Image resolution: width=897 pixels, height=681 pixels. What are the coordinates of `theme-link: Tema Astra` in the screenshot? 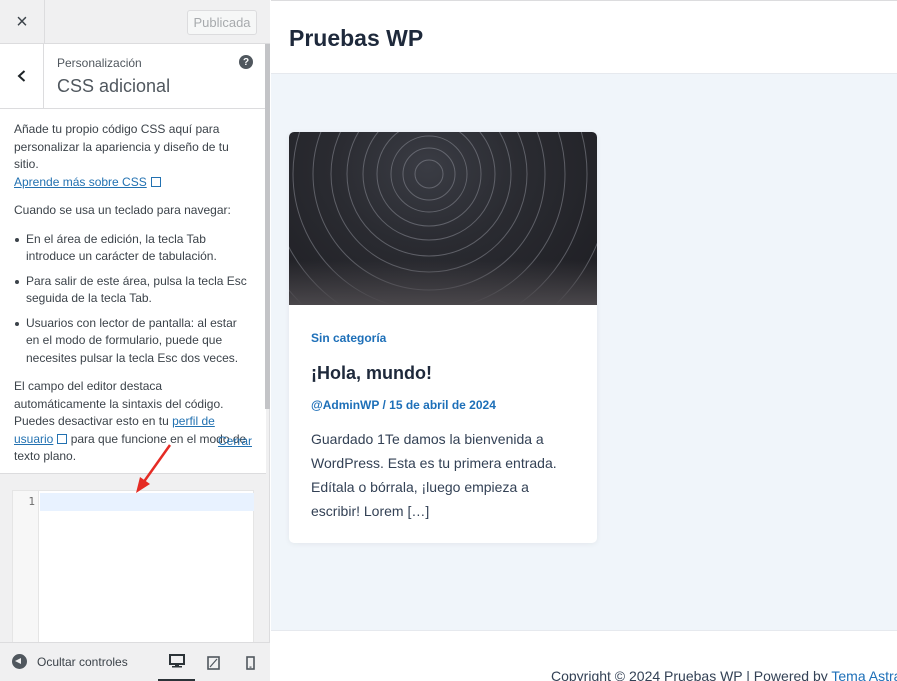 It's located at (864, 674).